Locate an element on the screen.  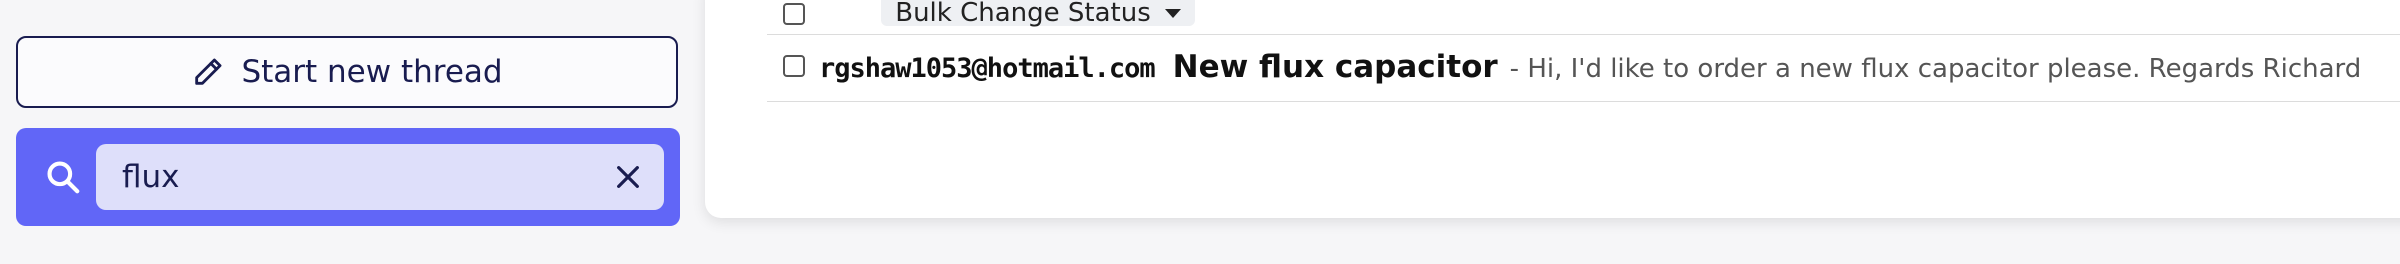
bulk-toolbar: Bulk Change Status is located at coordinates (1583, 17).